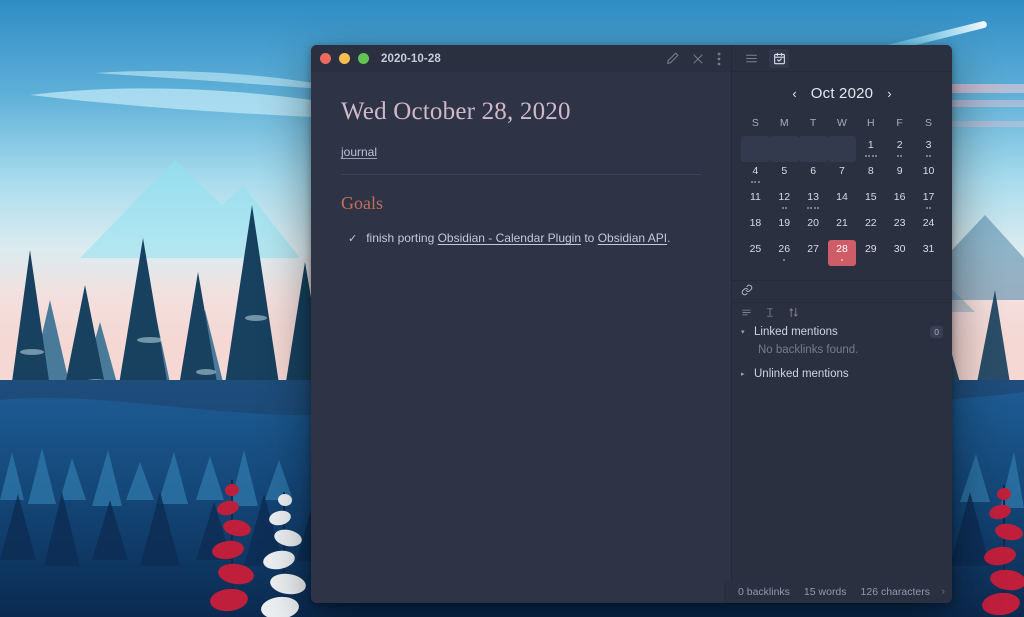 The image size is (1024, 617). I want to click on calendar-day-18: 18, so click(755, 227).